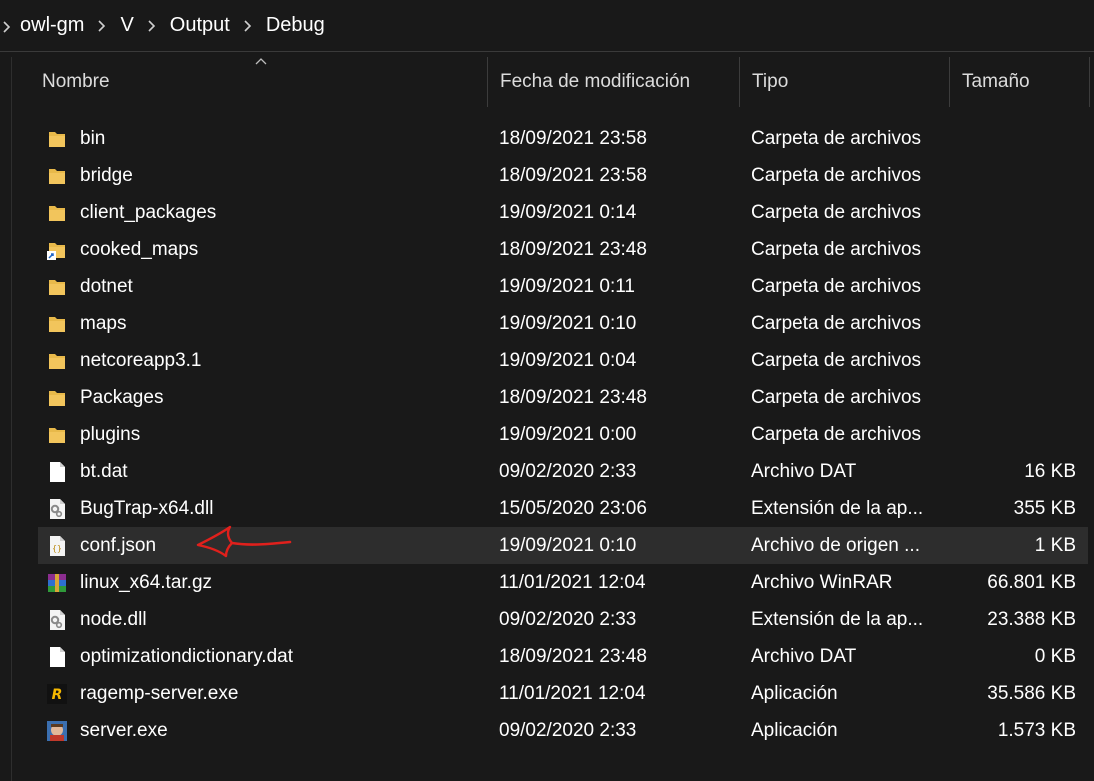 The width and height of the screenshot is (1094, 781). Describe the element at coordinates (295, 25) in the screenshot. I see `breadcrumb-item-debug: Debug` at that location.